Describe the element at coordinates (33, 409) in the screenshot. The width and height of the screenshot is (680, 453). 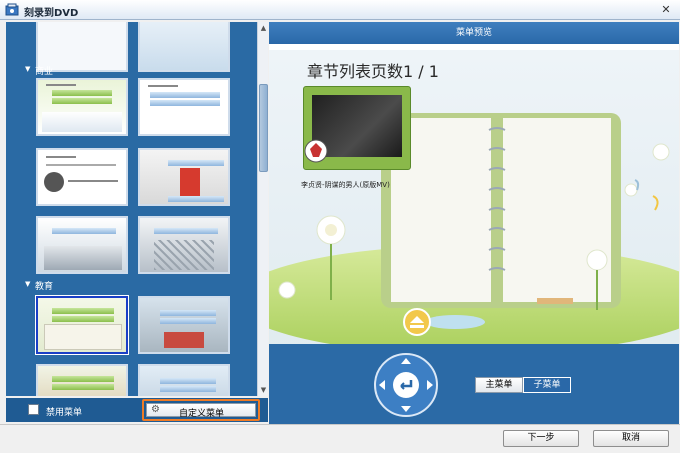
I see `disable-menu-checkbox` at that location.